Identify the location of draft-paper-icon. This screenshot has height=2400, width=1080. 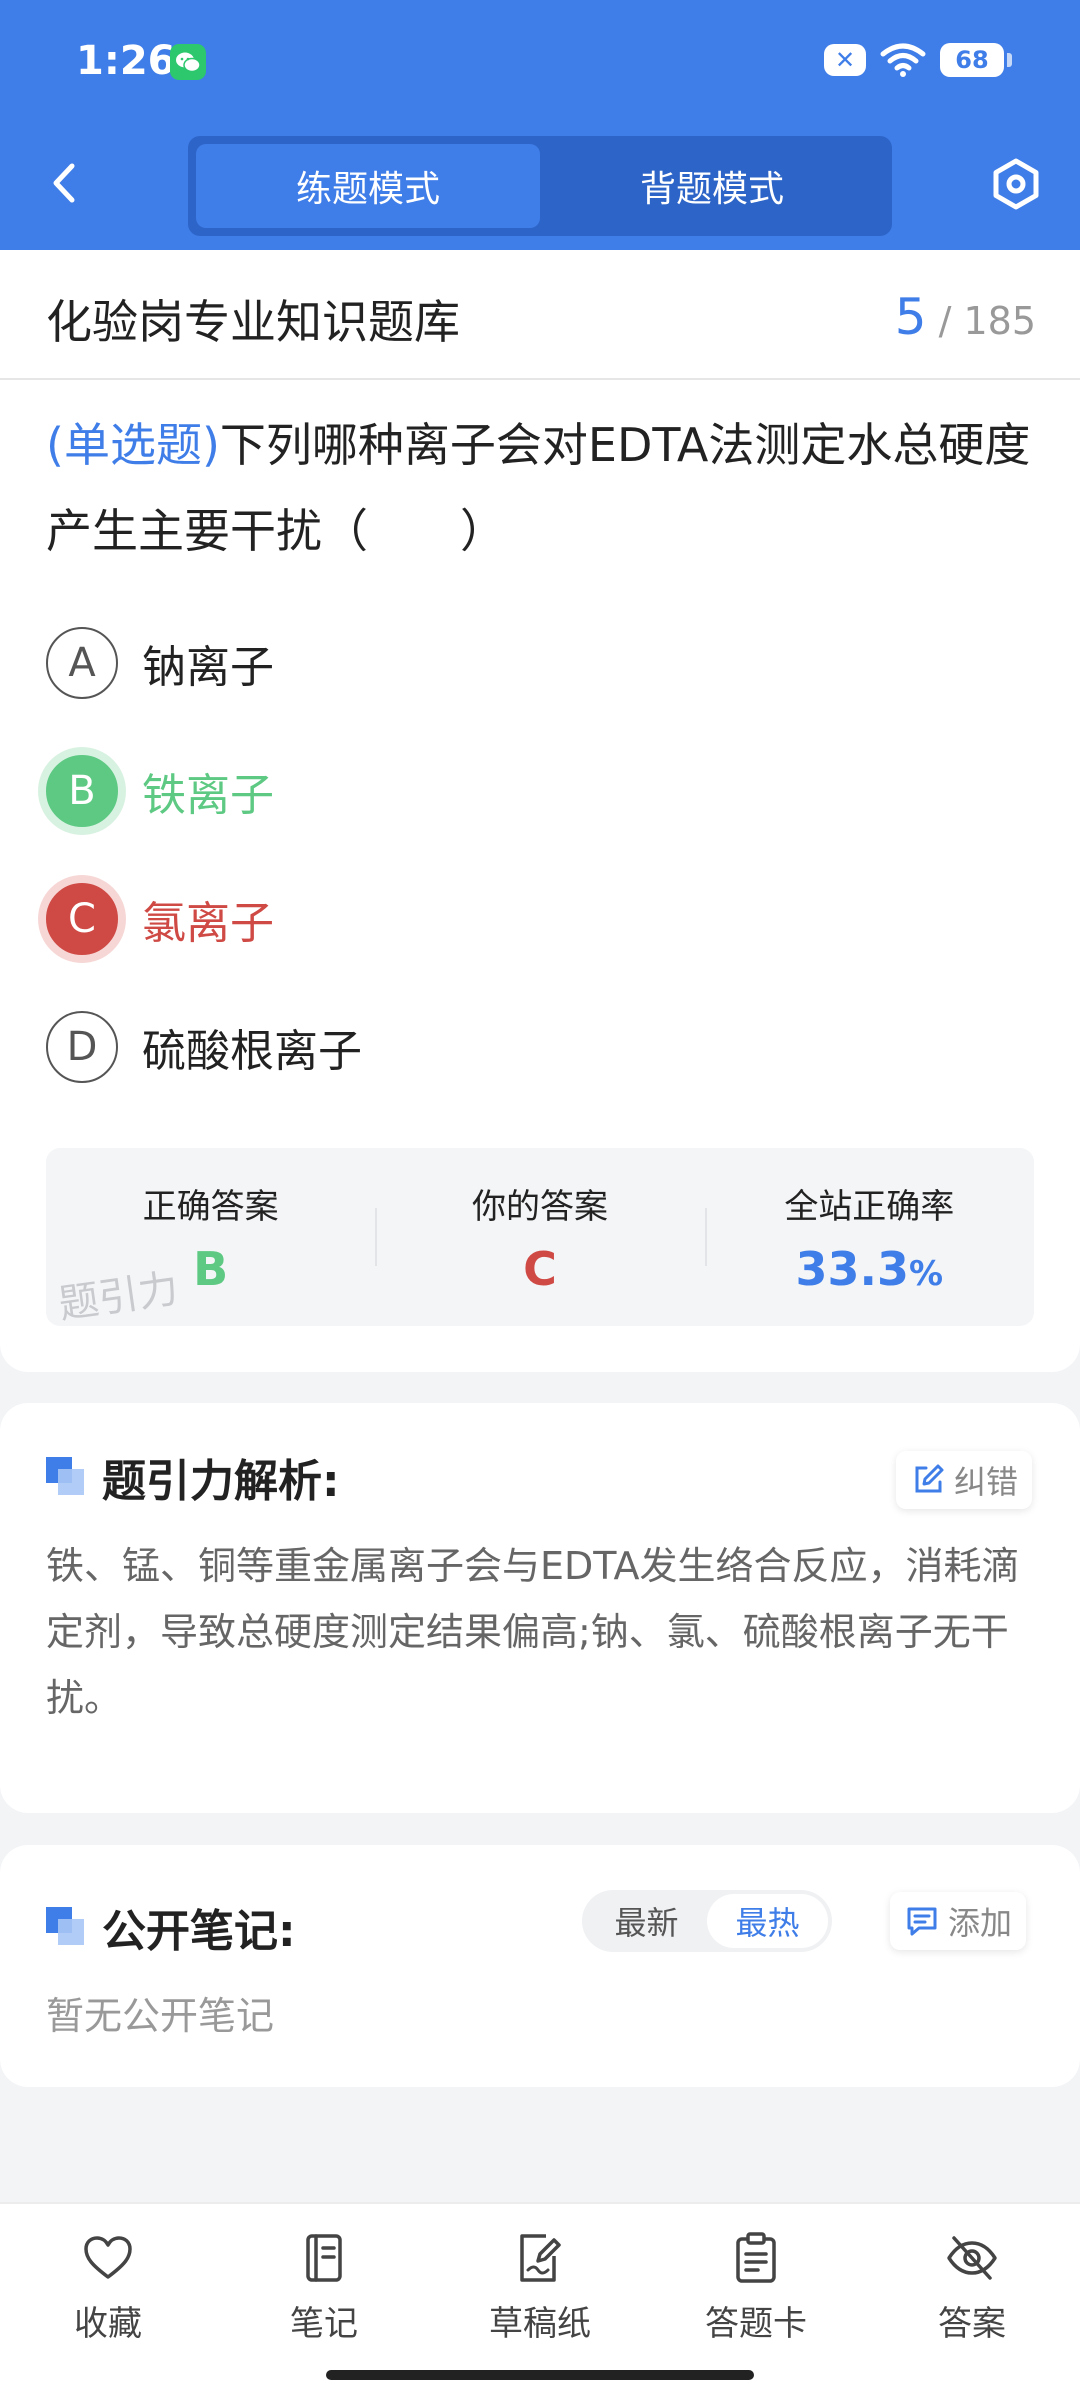
(540, 2258).